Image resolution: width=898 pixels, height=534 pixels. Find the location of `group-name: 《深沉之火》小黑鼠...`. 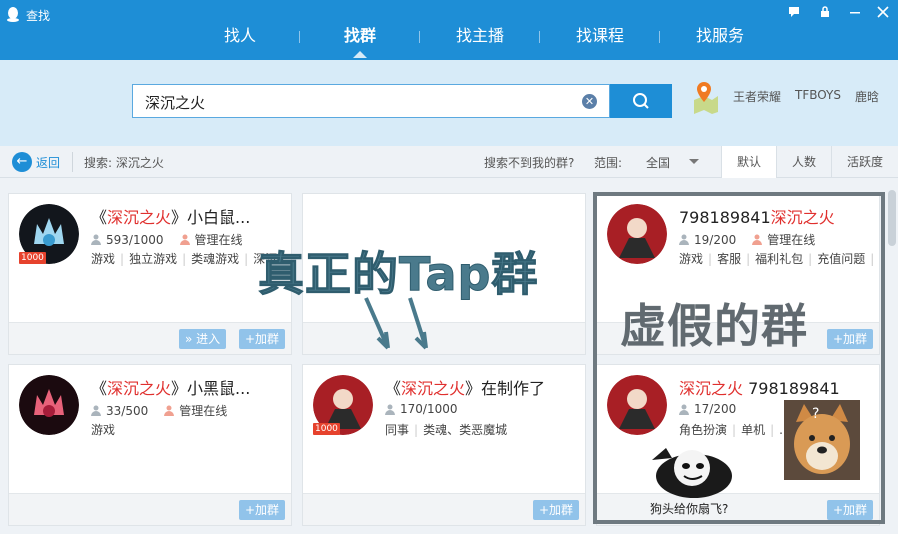

group-name: 《深沉之火》小黑鼠... is located at coordinates (171, 388).